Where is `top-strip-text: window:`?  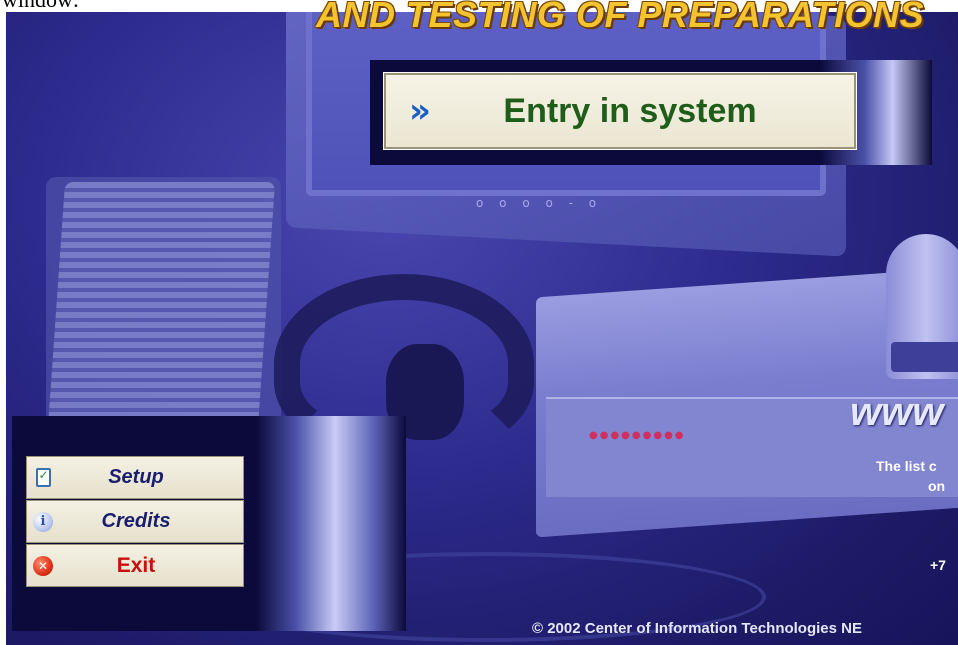
top-strip-text: window: is located at coordinates (40, 6).